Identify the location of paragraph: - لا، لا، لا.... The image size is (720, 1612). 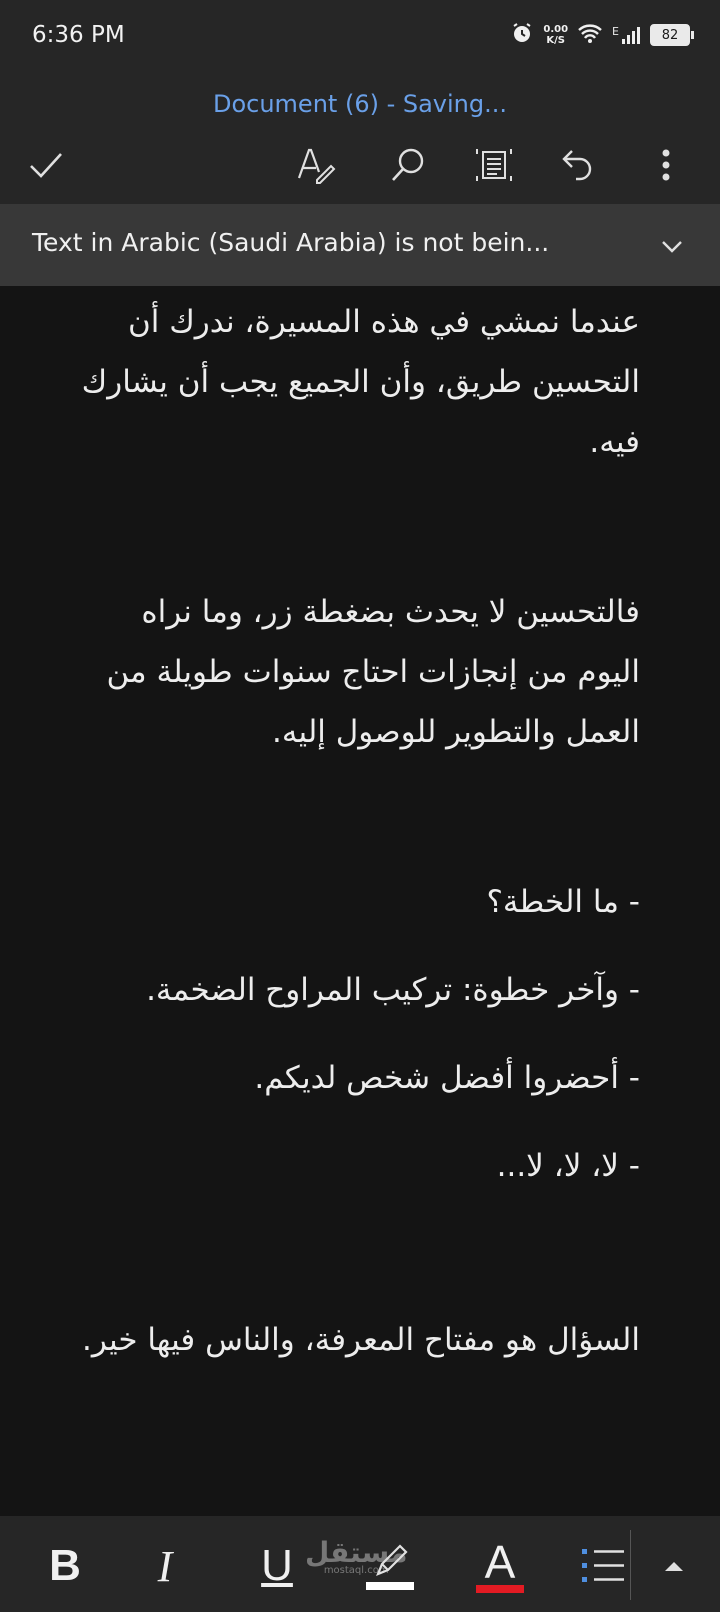
(360, 1166).